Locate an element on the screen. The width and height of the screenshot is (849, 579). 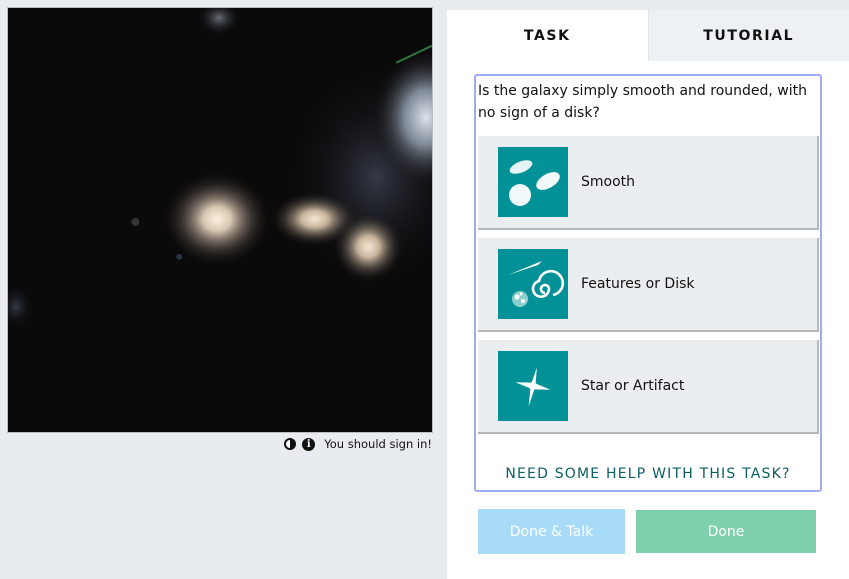
panel-tabs: TASK TUTORIAL is located at coordinates (648, 35).